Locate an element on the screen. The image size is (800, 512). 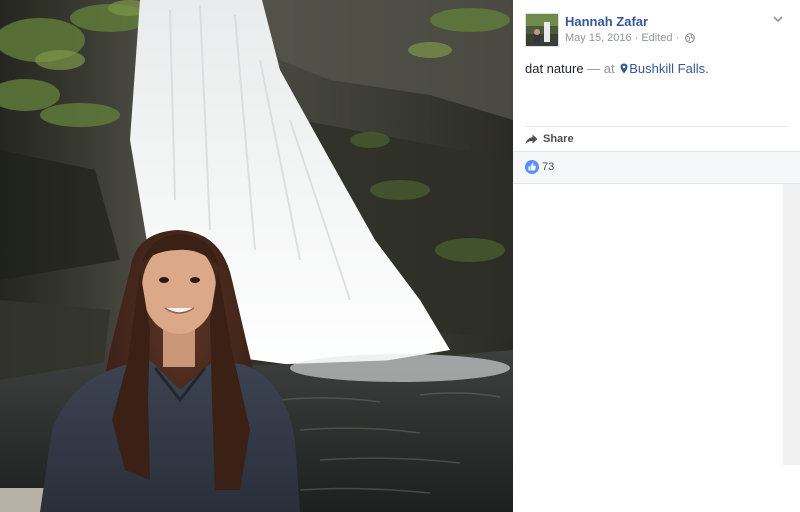
globe-icon is located at coordinates (690, 39).